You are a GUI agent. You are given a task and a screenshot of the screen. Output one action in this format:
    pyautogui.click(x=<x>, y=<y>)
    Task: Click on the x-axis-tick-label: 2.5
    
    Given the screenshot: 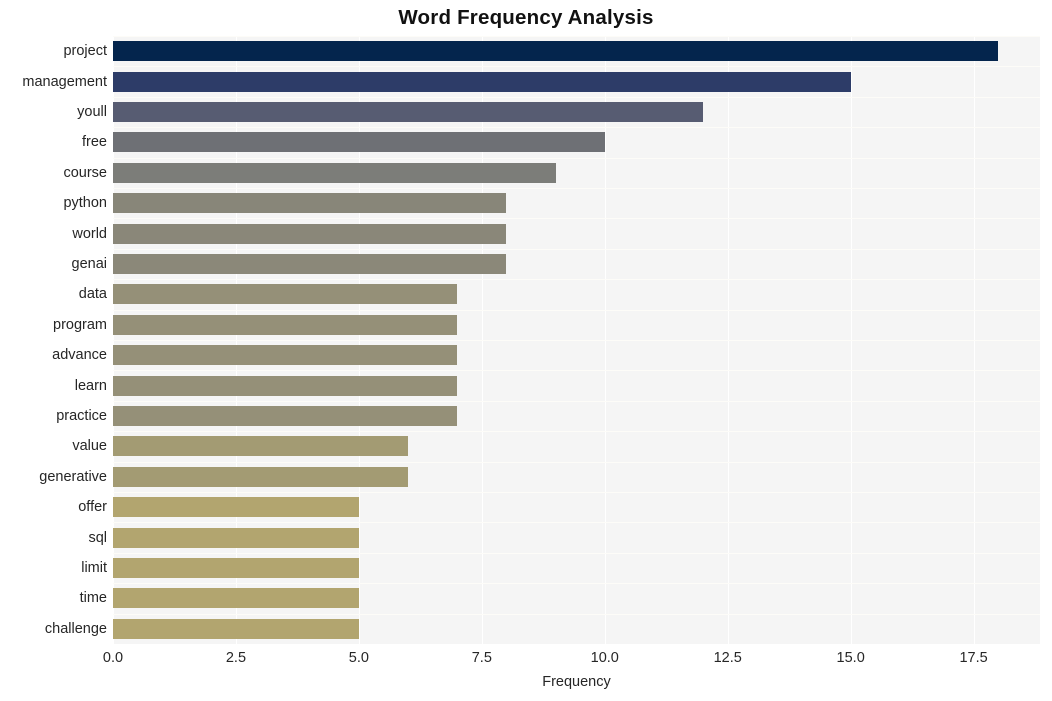 What is the action you would take?
    pyautogui.click(x=236, y=658)
    